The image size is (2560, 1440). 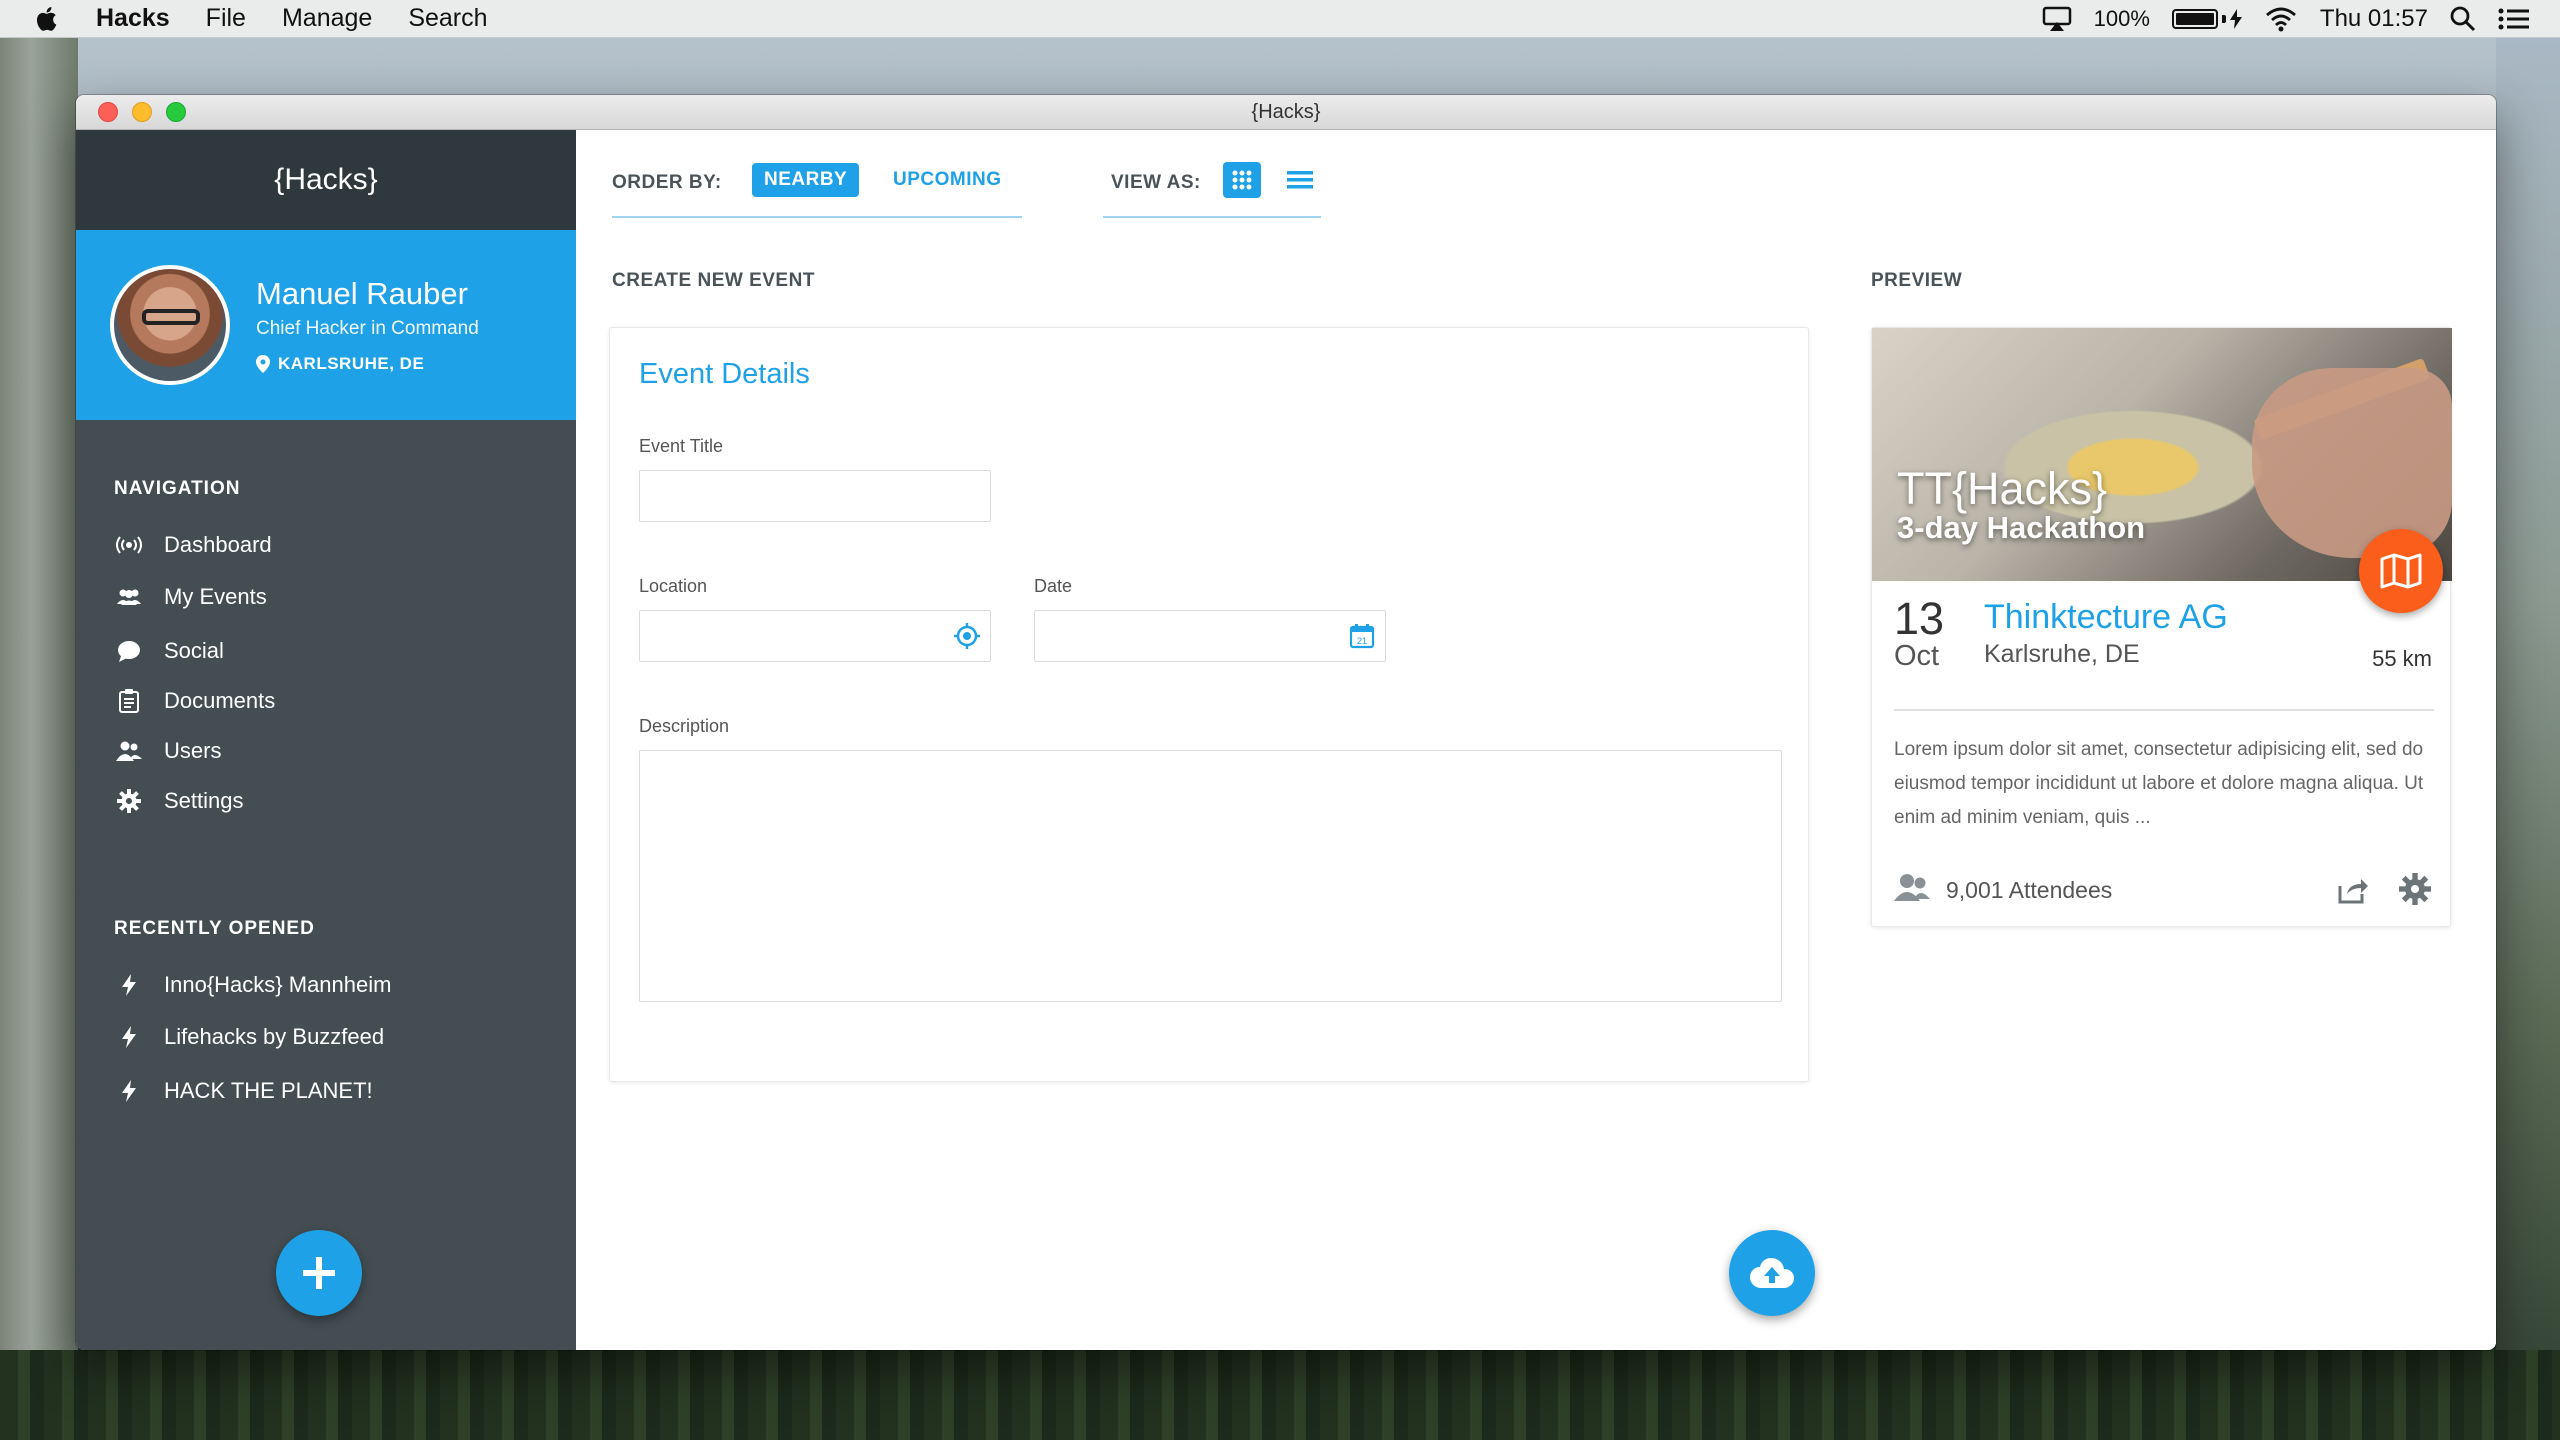 I want to click on notification-center-icon, so click(x=2514, y=19).